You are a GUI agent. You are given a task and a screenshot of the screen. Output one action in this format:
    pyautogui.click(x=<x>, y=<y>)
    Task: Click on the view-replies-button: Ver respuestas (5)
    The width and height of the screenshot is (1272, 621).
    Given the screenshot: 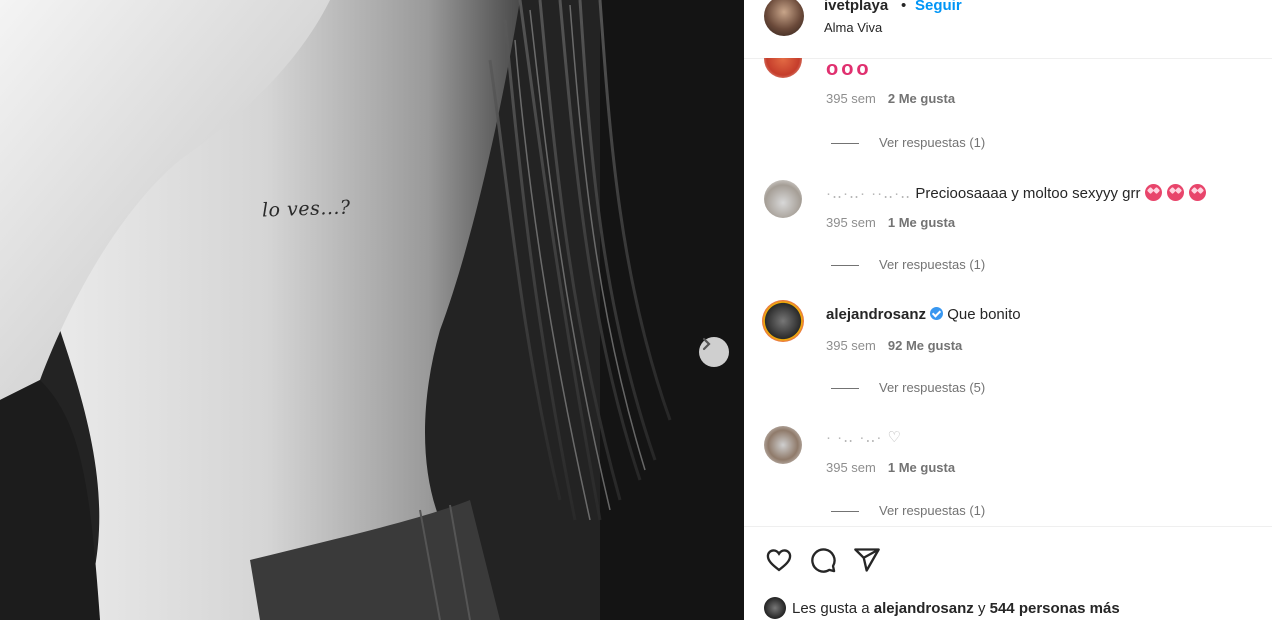 What is the action you would take?
    pyautogui.click(x=908, y=387)
    